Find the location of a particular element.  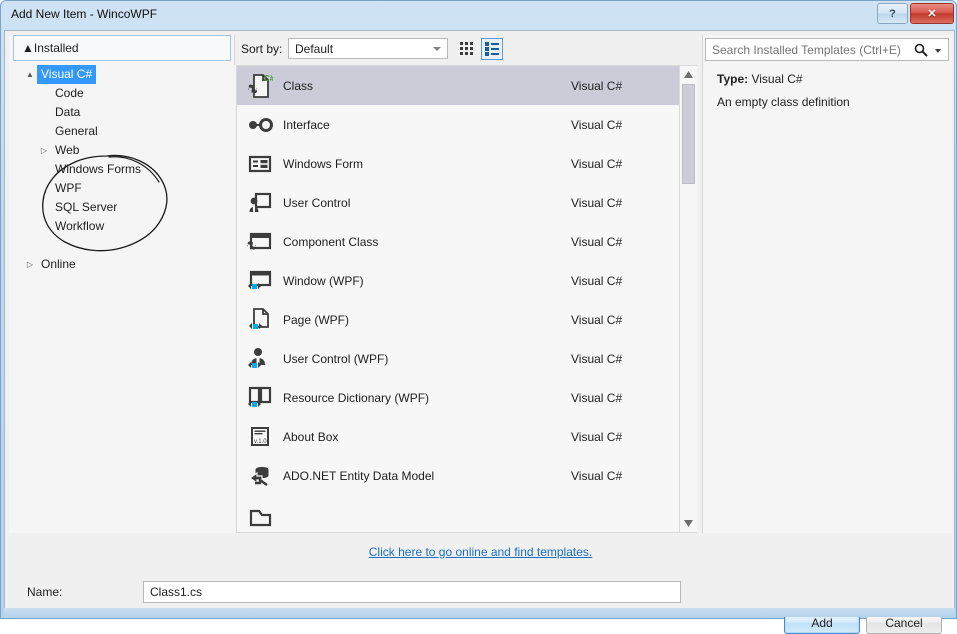

scroll-up-icon is located at coordinates (688, 74).